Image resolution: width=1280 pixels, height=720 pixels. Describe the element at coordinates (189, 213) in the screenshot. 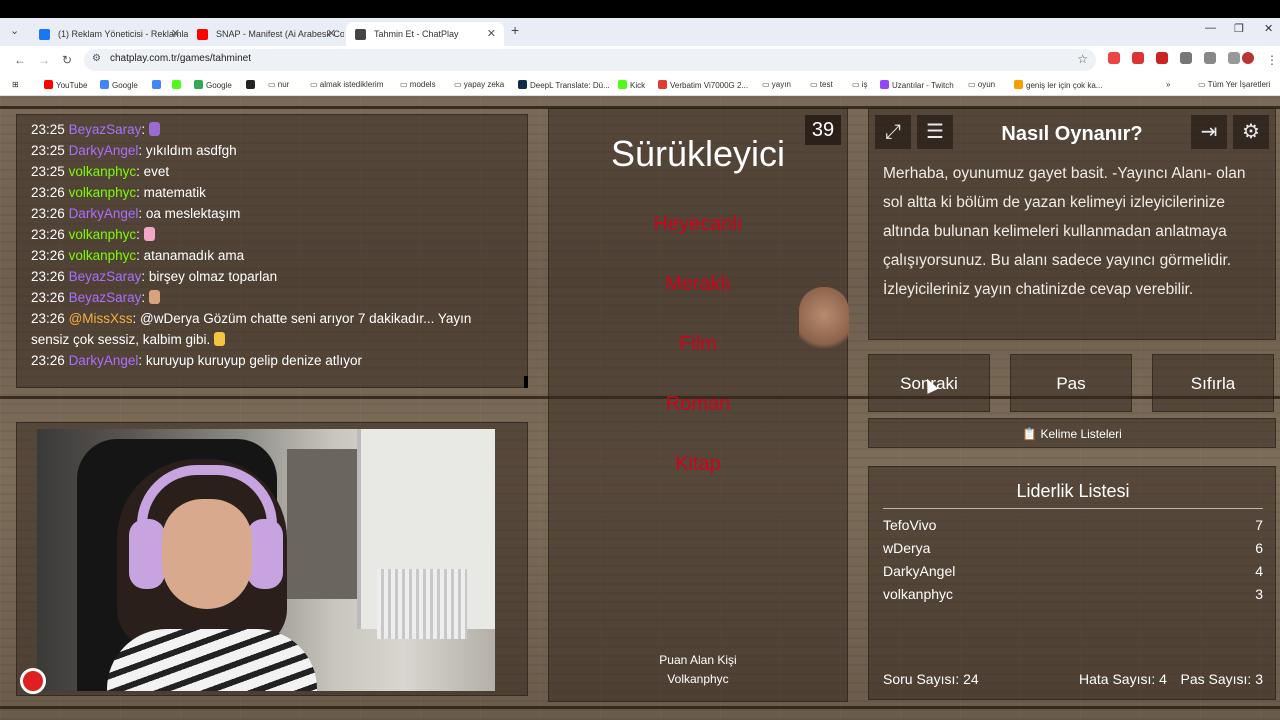

I see `chat-text: : oa meslektaşım` at that location.